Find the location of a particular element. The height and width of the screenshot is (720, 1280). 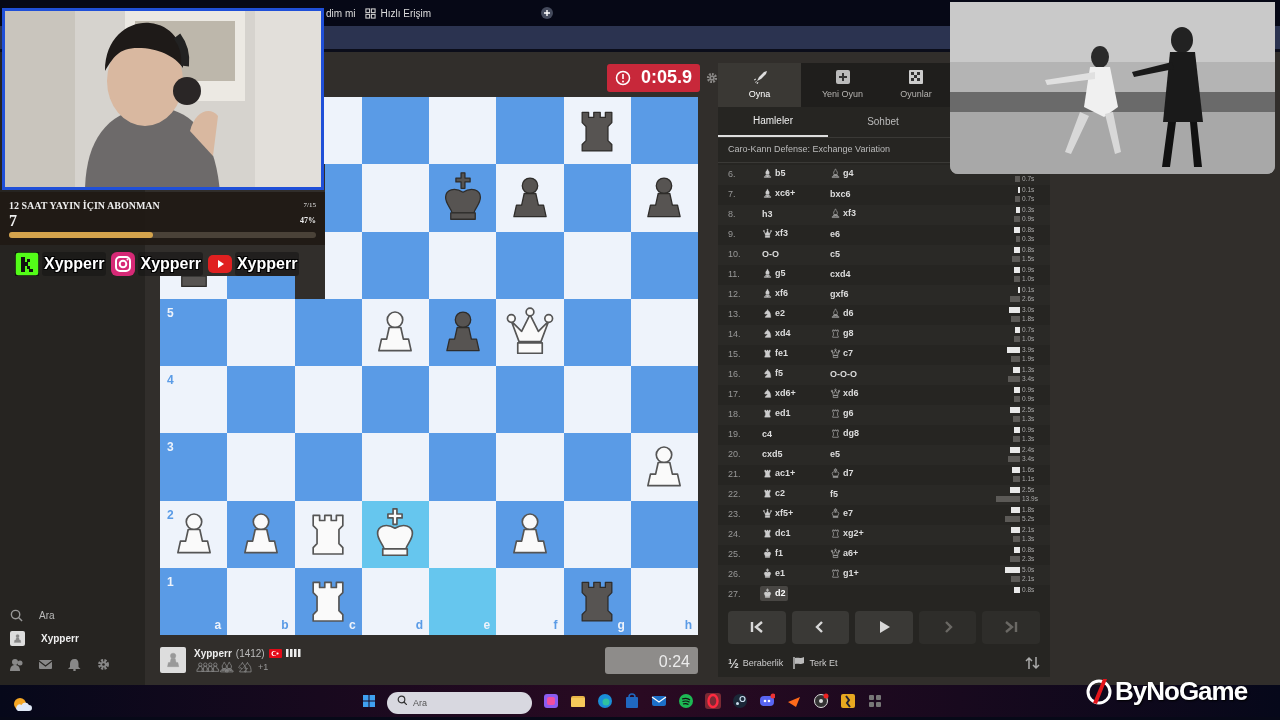

search-icon is located at coordinates (16, 615).